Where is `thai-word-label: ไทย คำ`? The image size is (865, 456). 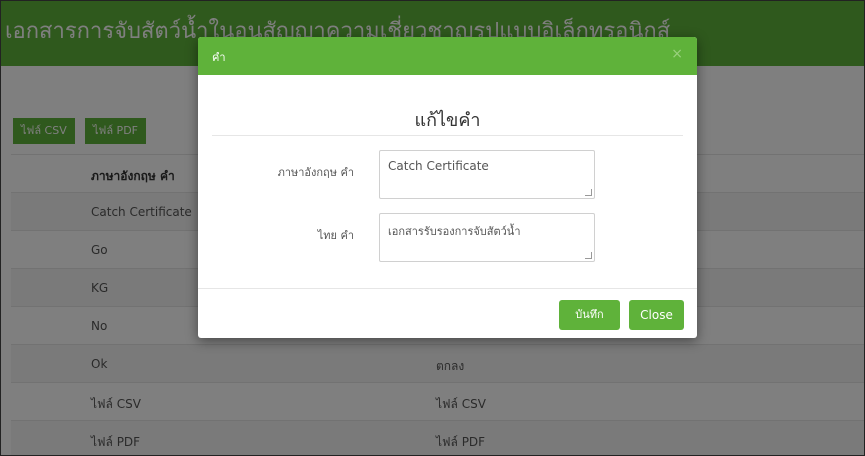
thai-word-label: ไทย คำ is located at coordinates (335, 235).